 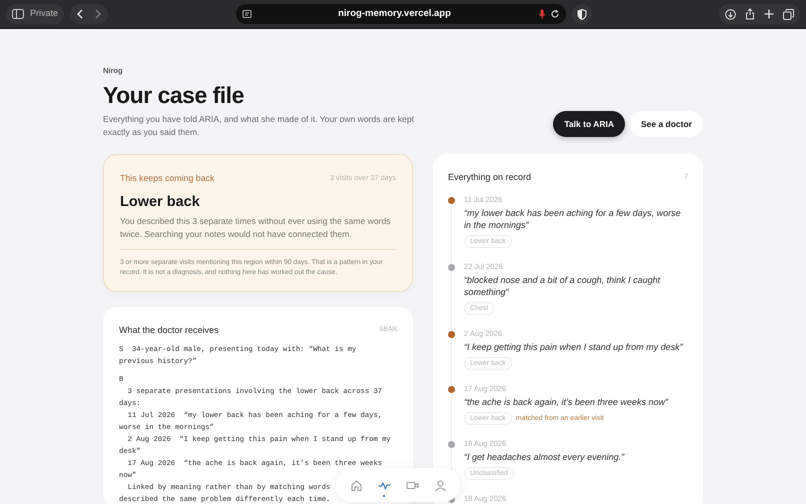 I want to click on card-title: Everything on record, so click(x=490, y=177).